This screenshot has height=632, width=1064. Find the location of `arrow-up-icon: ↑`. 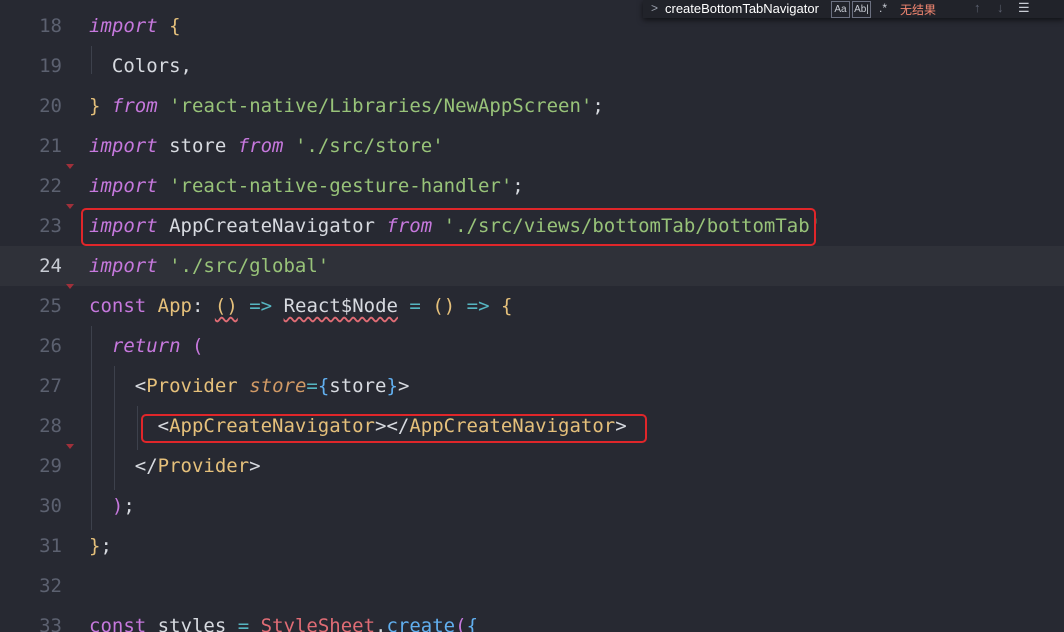

arrow-up-icon: ↑ is located at coordinates (977, 7).